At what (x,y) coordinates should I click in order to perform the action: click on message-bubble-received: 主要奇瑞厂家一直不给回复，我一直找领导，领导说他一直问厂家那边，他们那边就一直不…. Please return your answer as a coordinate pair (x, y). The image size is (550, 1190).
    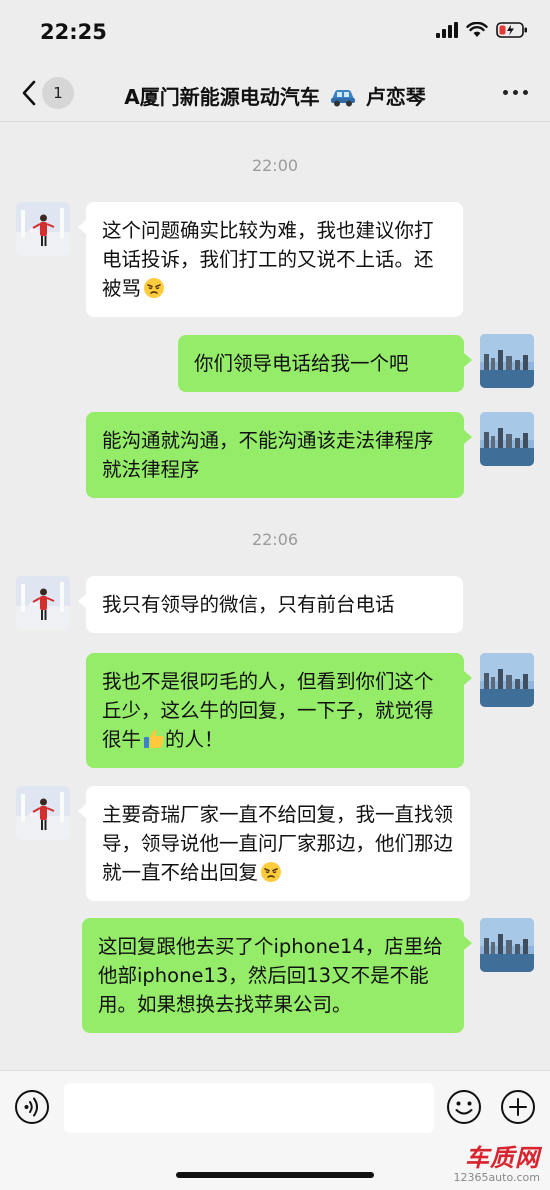
    Looking at the image, I should click on (274, 843).